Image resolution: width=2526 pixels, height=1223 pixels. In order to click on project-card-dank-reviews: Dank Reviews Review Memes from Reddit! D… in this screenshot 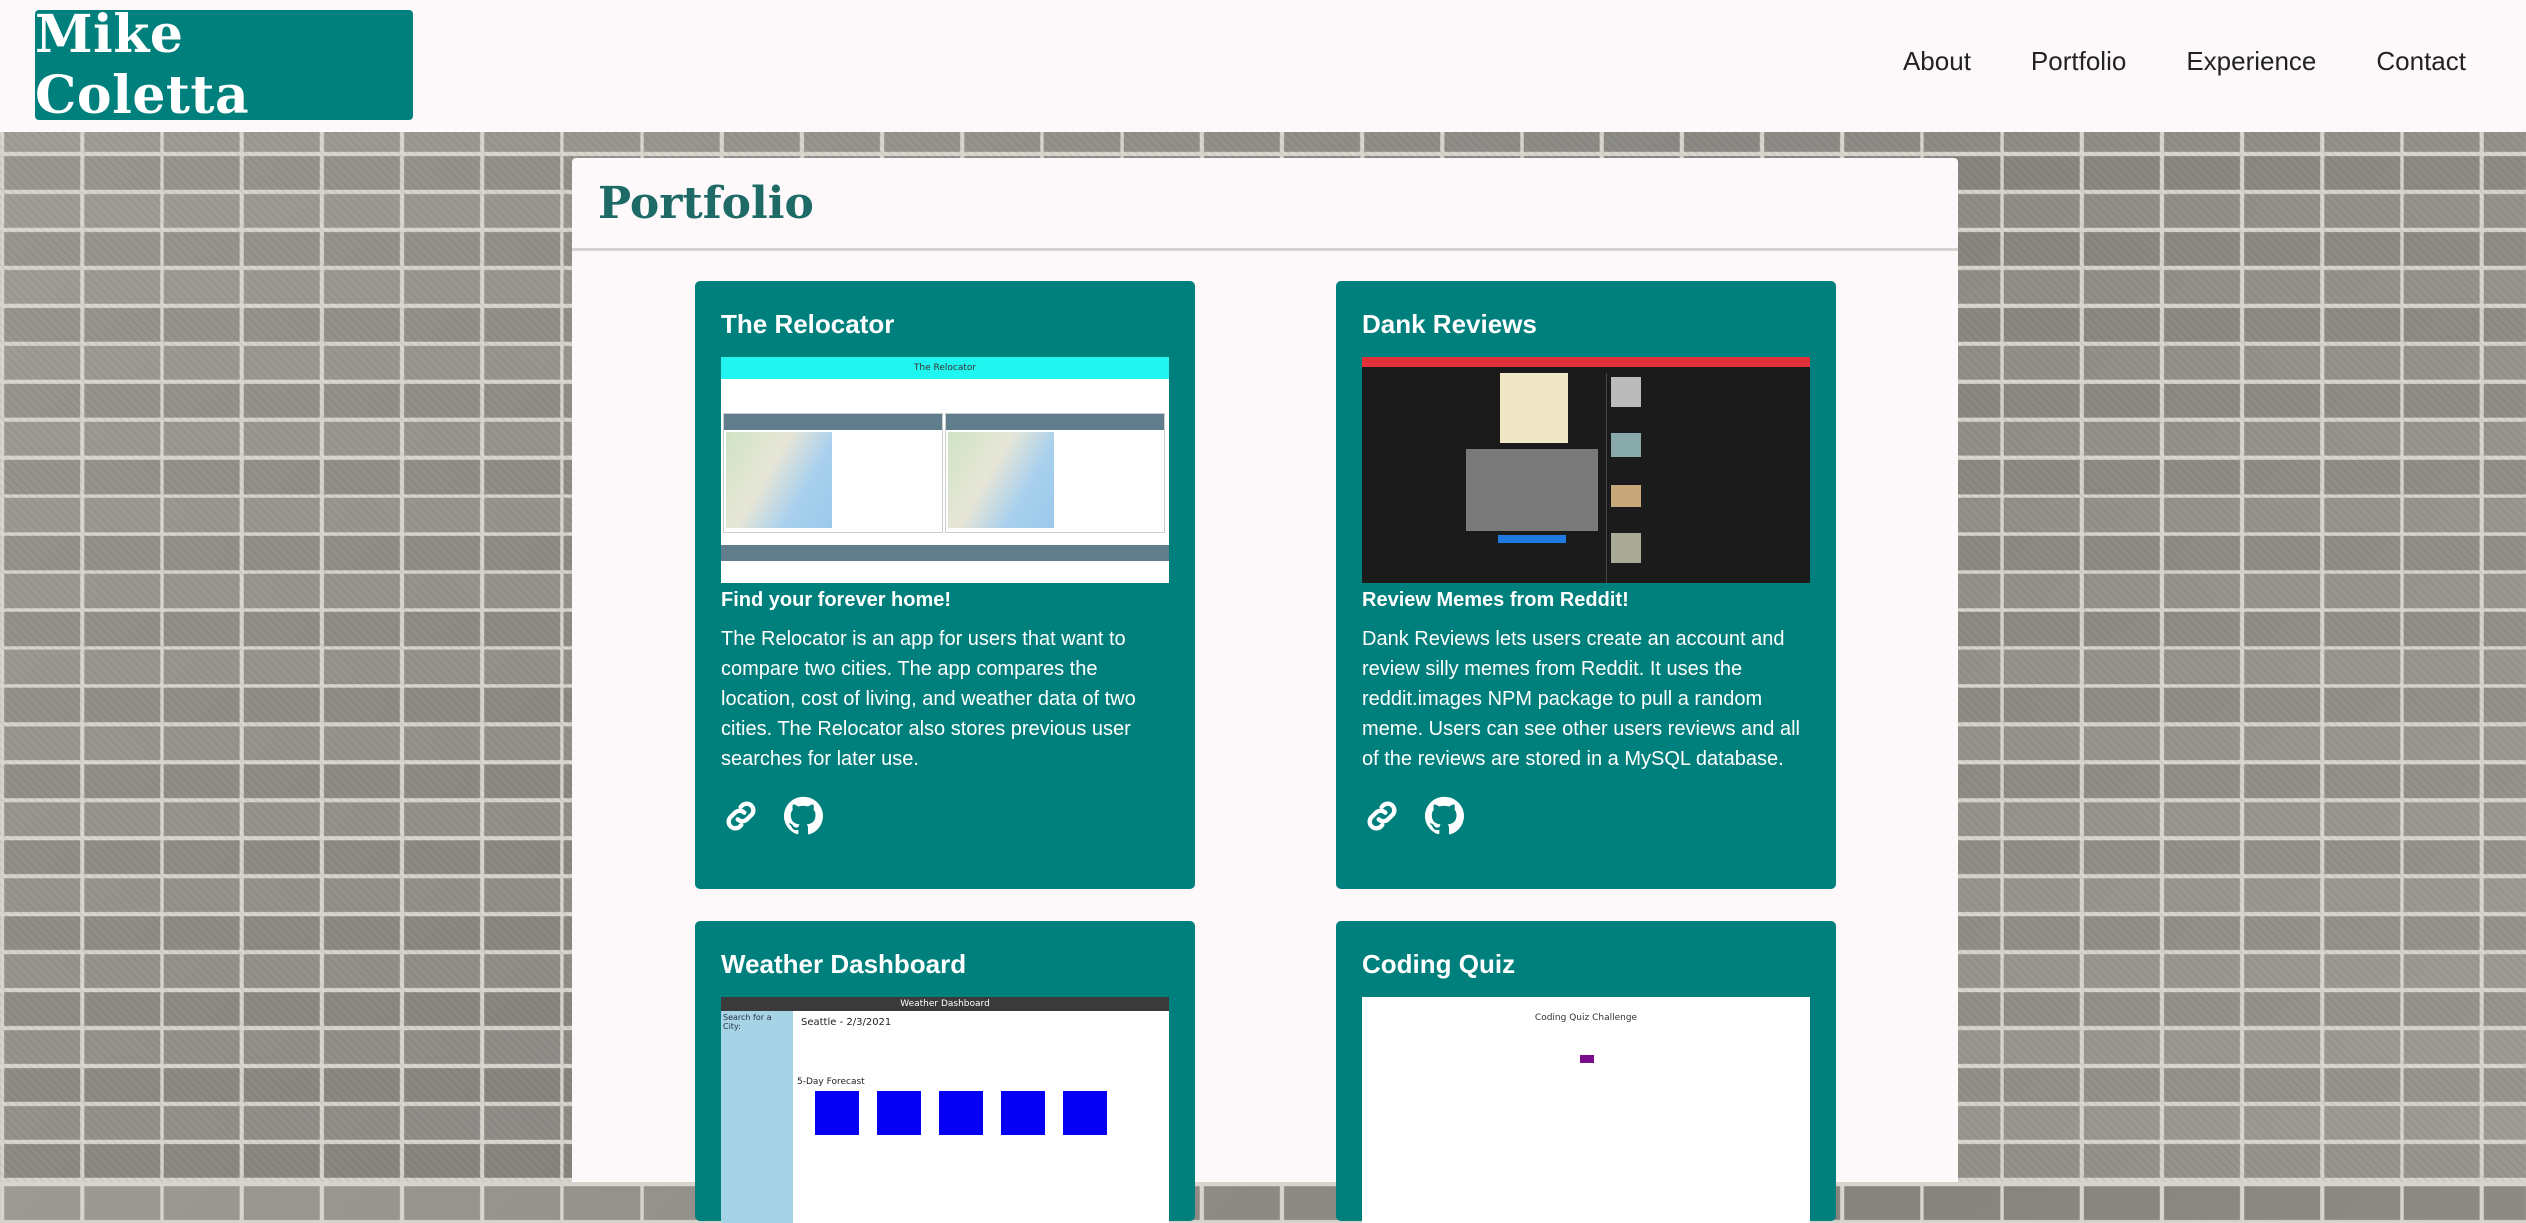, I will do `click(1586, 585)`.